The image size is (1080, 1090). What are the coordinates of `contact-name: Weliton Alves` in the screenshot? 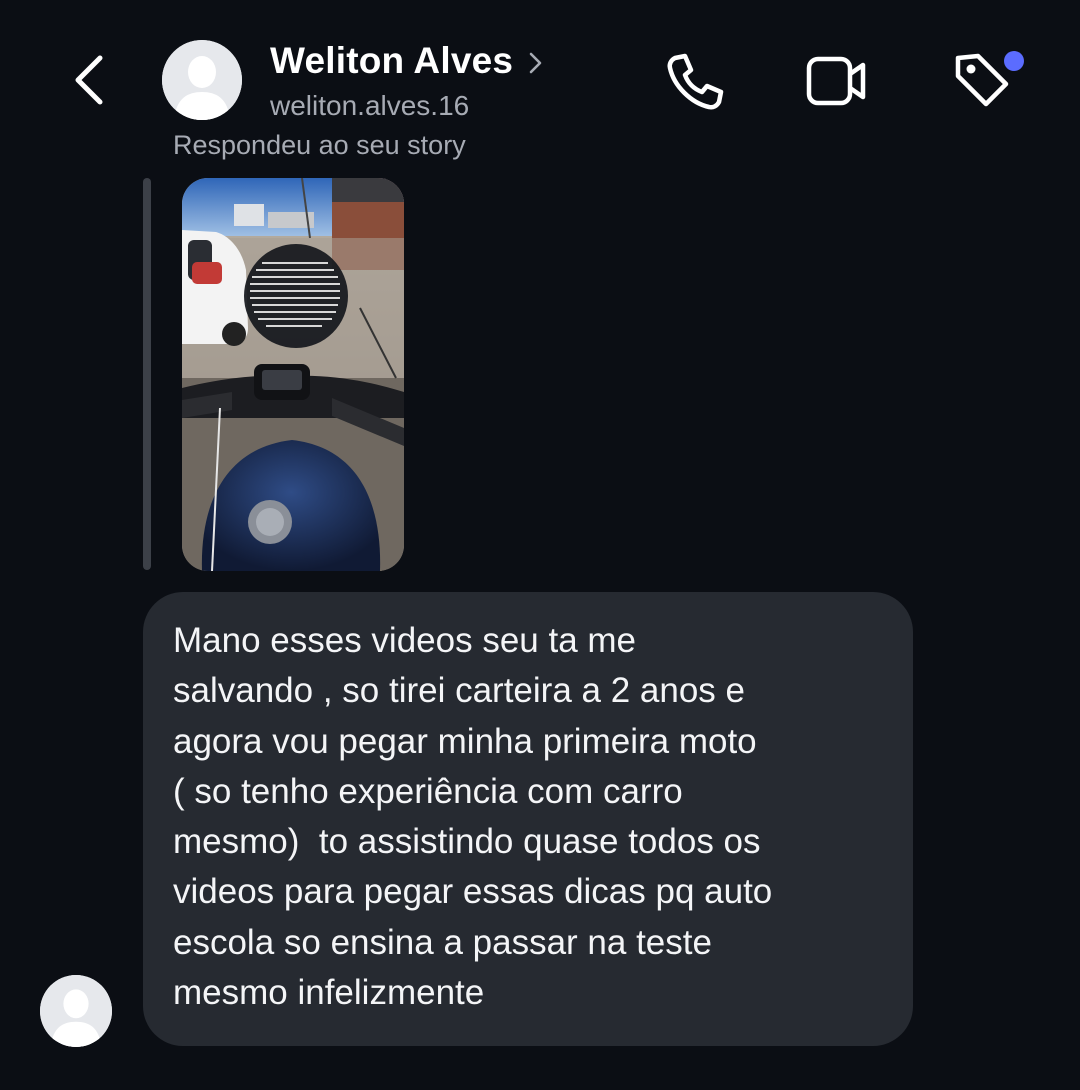 It's located at (392, 60).